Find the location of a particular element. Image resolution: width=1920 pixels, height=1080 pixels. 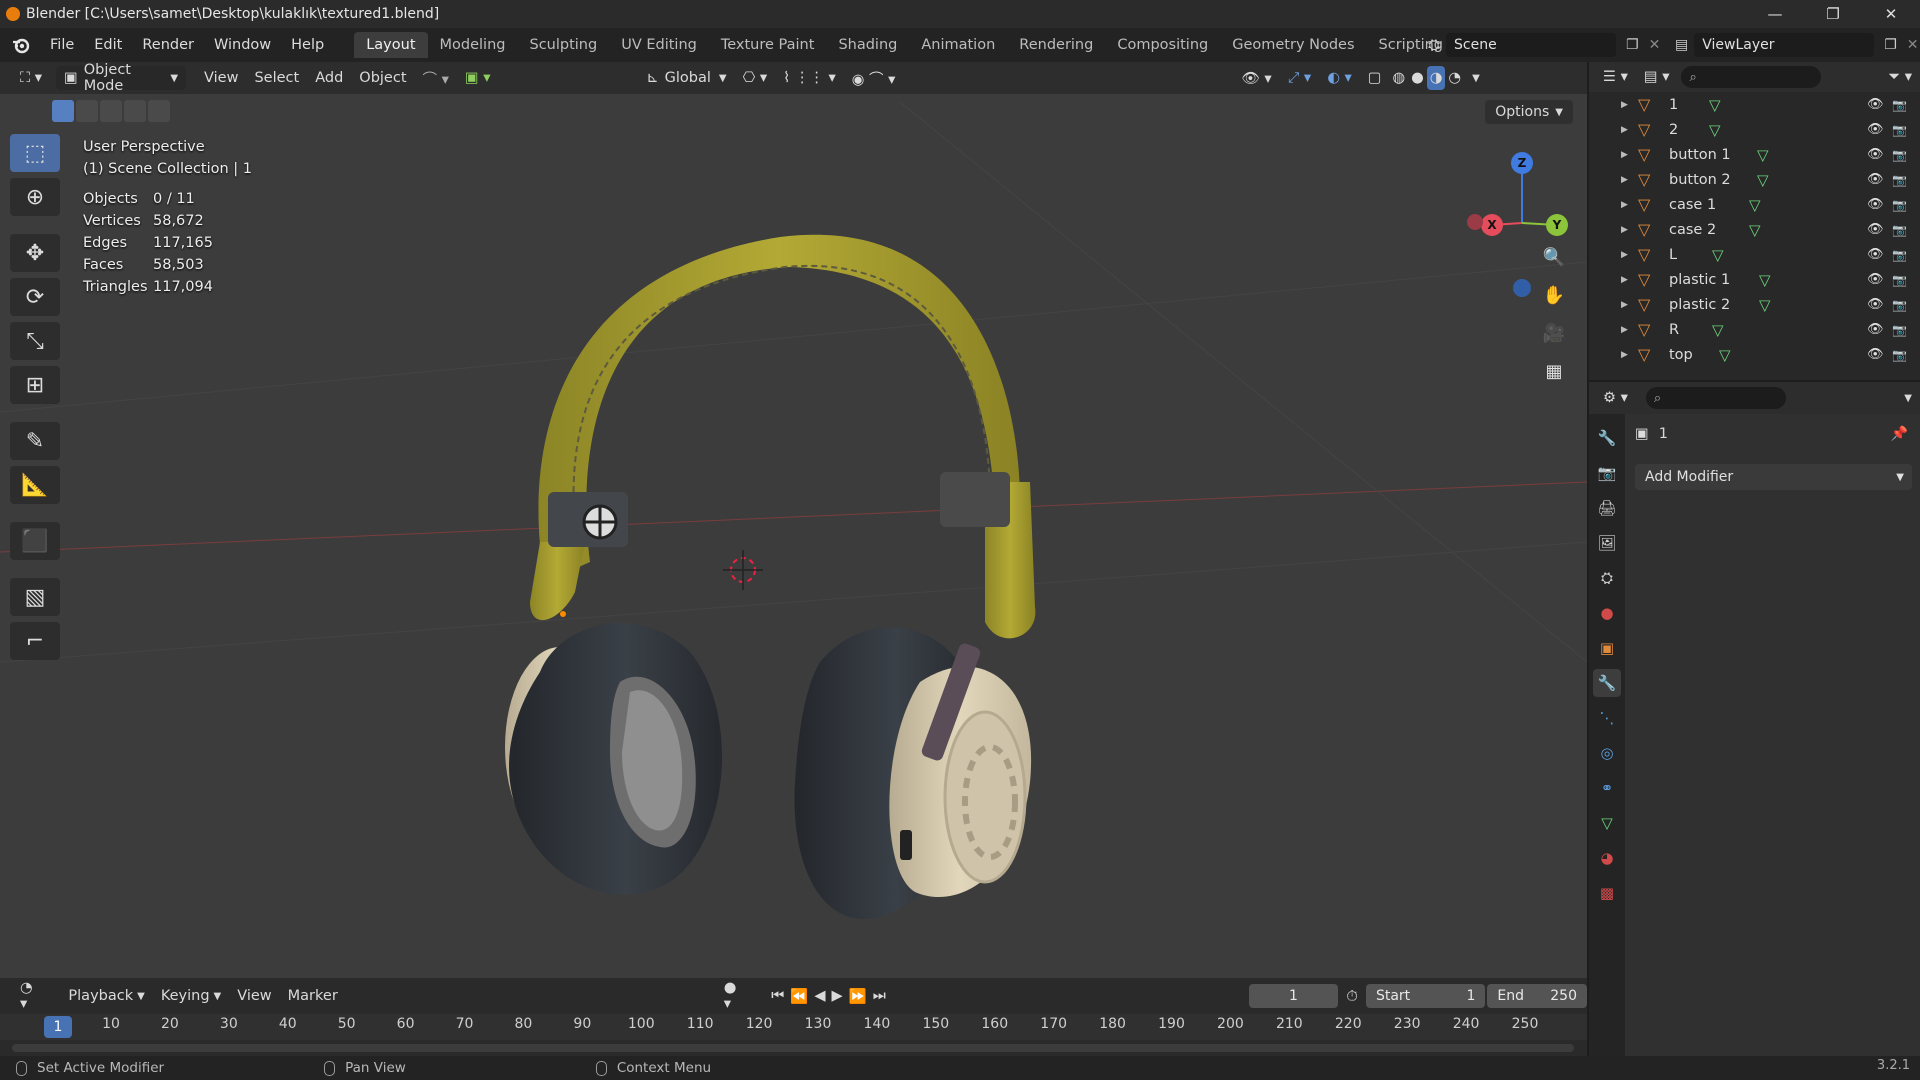

material-tab-icon: ◕ is located at coordinates (1607, 858).